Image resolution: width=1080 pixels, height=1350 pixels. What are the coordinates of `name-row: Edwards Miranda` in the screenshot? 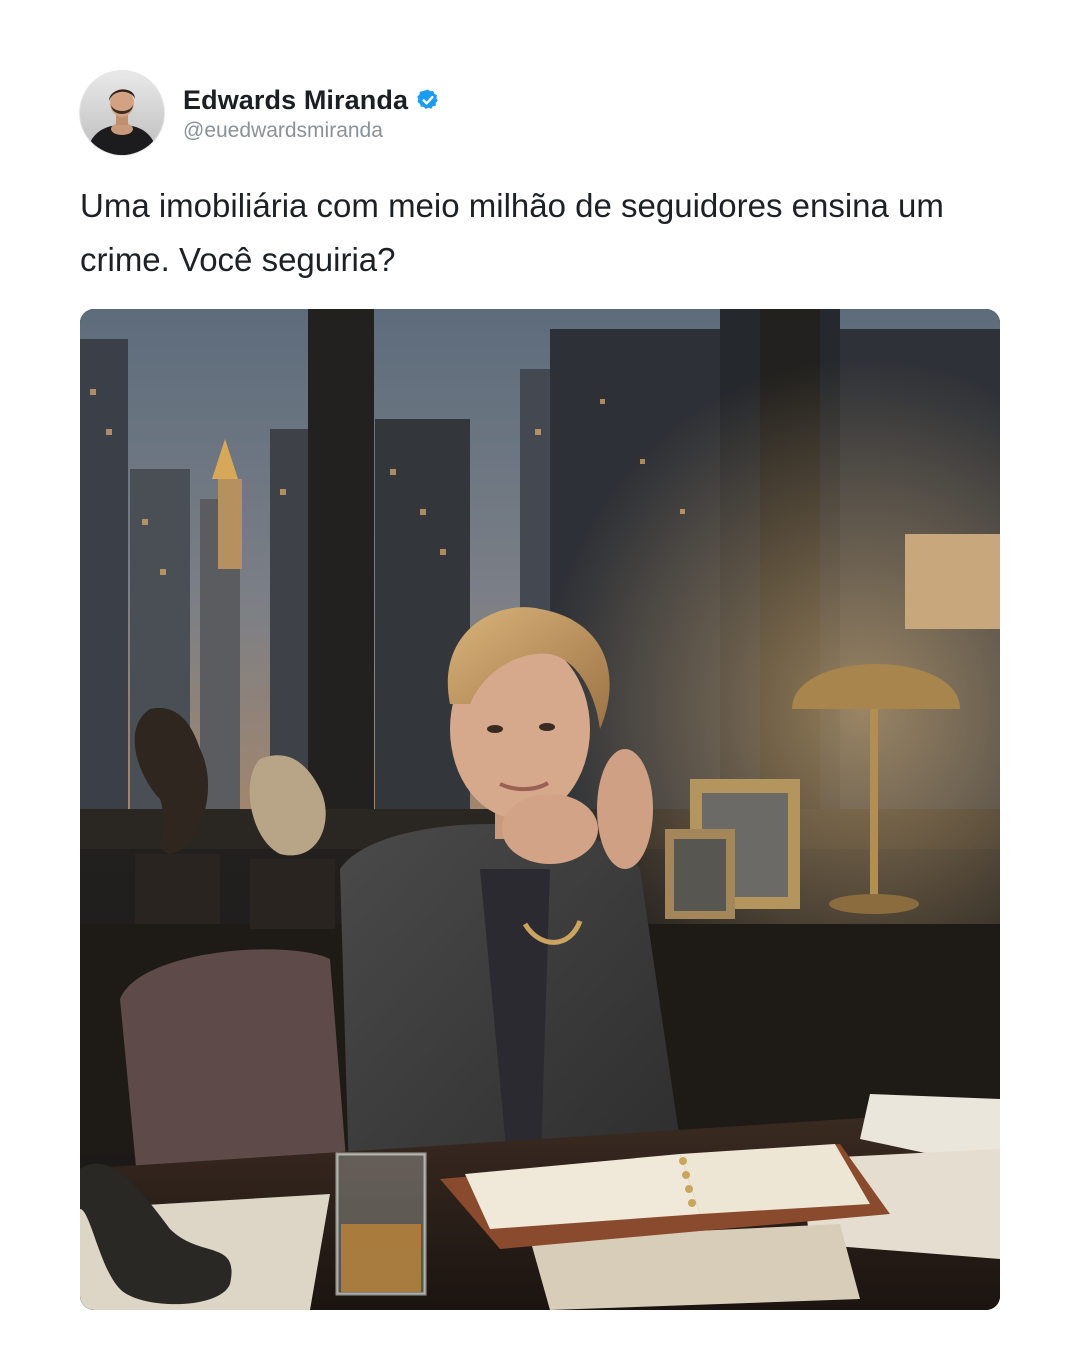 It's located at (311, 100).